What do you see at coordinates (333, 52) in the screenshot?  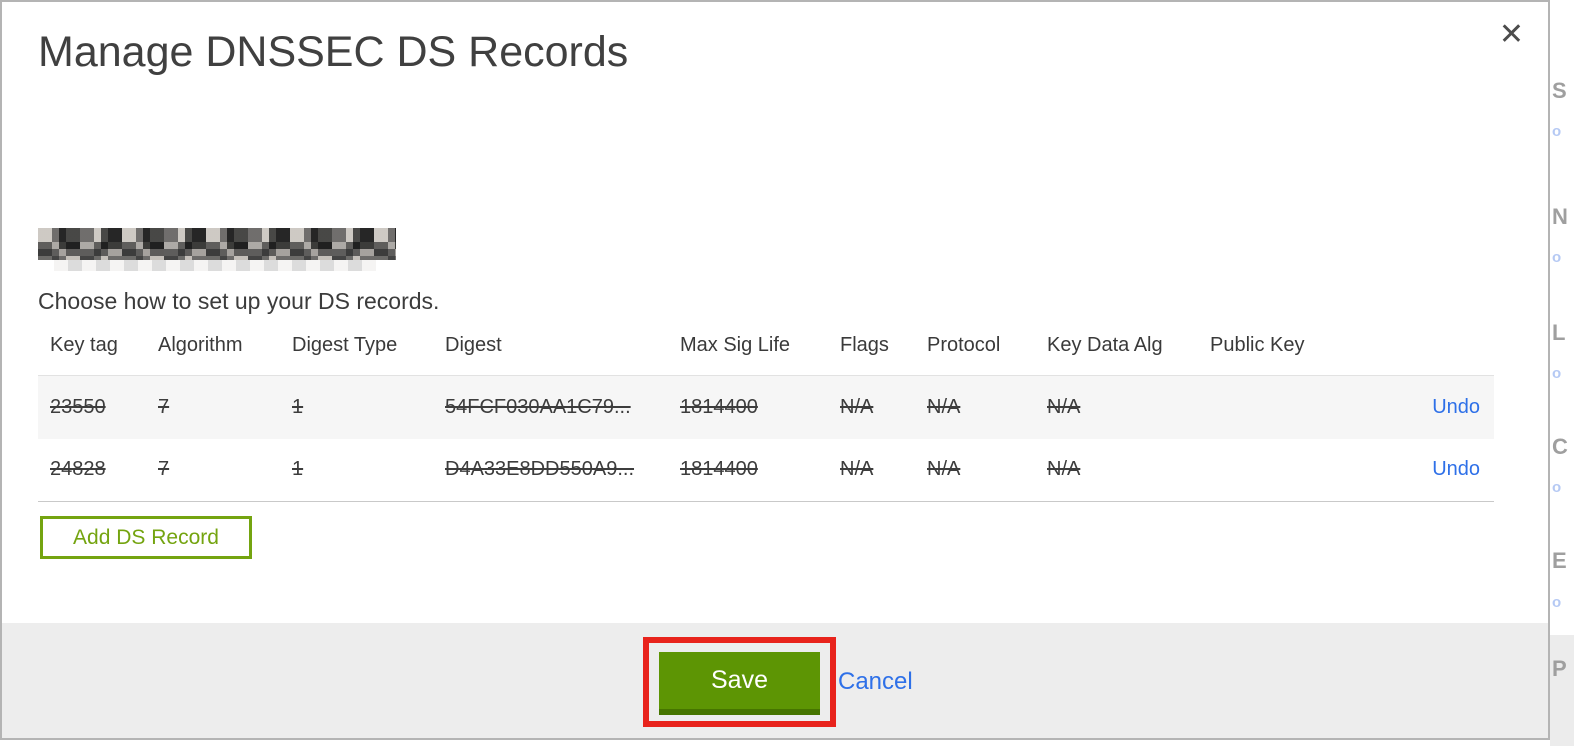 I see `modal-title: Manage DNSSEC DS Records` at bounding box center [333, 52].